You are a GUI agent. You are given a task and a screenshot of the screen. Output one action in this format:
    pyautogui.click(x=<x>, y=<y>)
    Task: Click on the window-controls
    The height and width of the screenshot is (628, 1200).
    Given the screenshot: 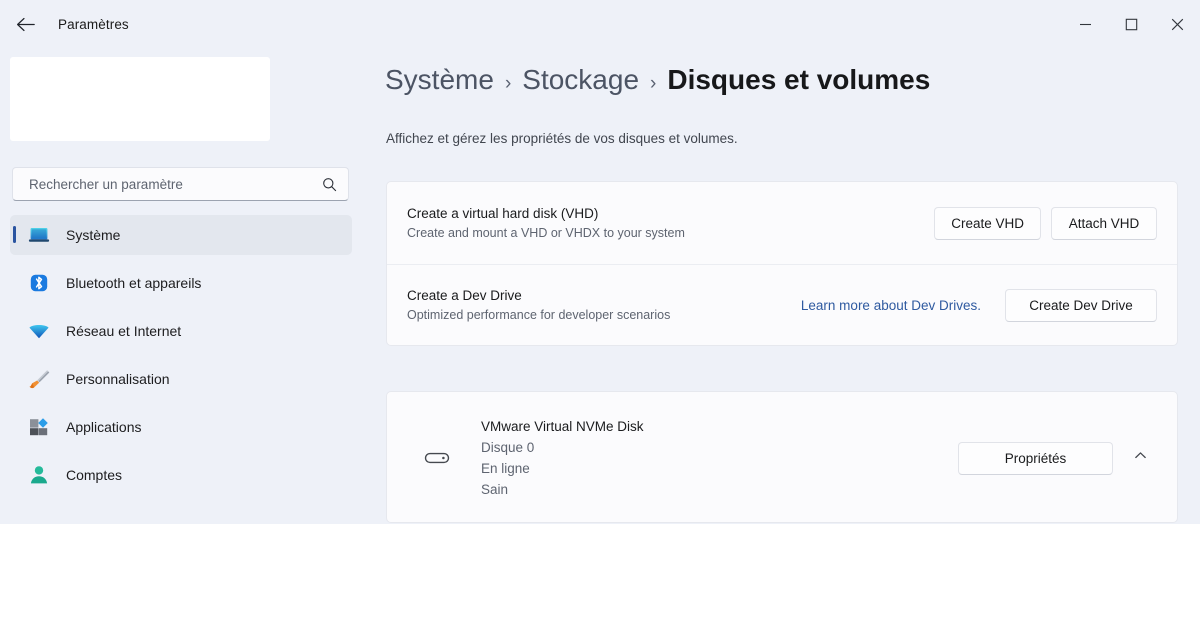 What is the action you would take?
    pyautogui.click(x=1131, y=24)
    